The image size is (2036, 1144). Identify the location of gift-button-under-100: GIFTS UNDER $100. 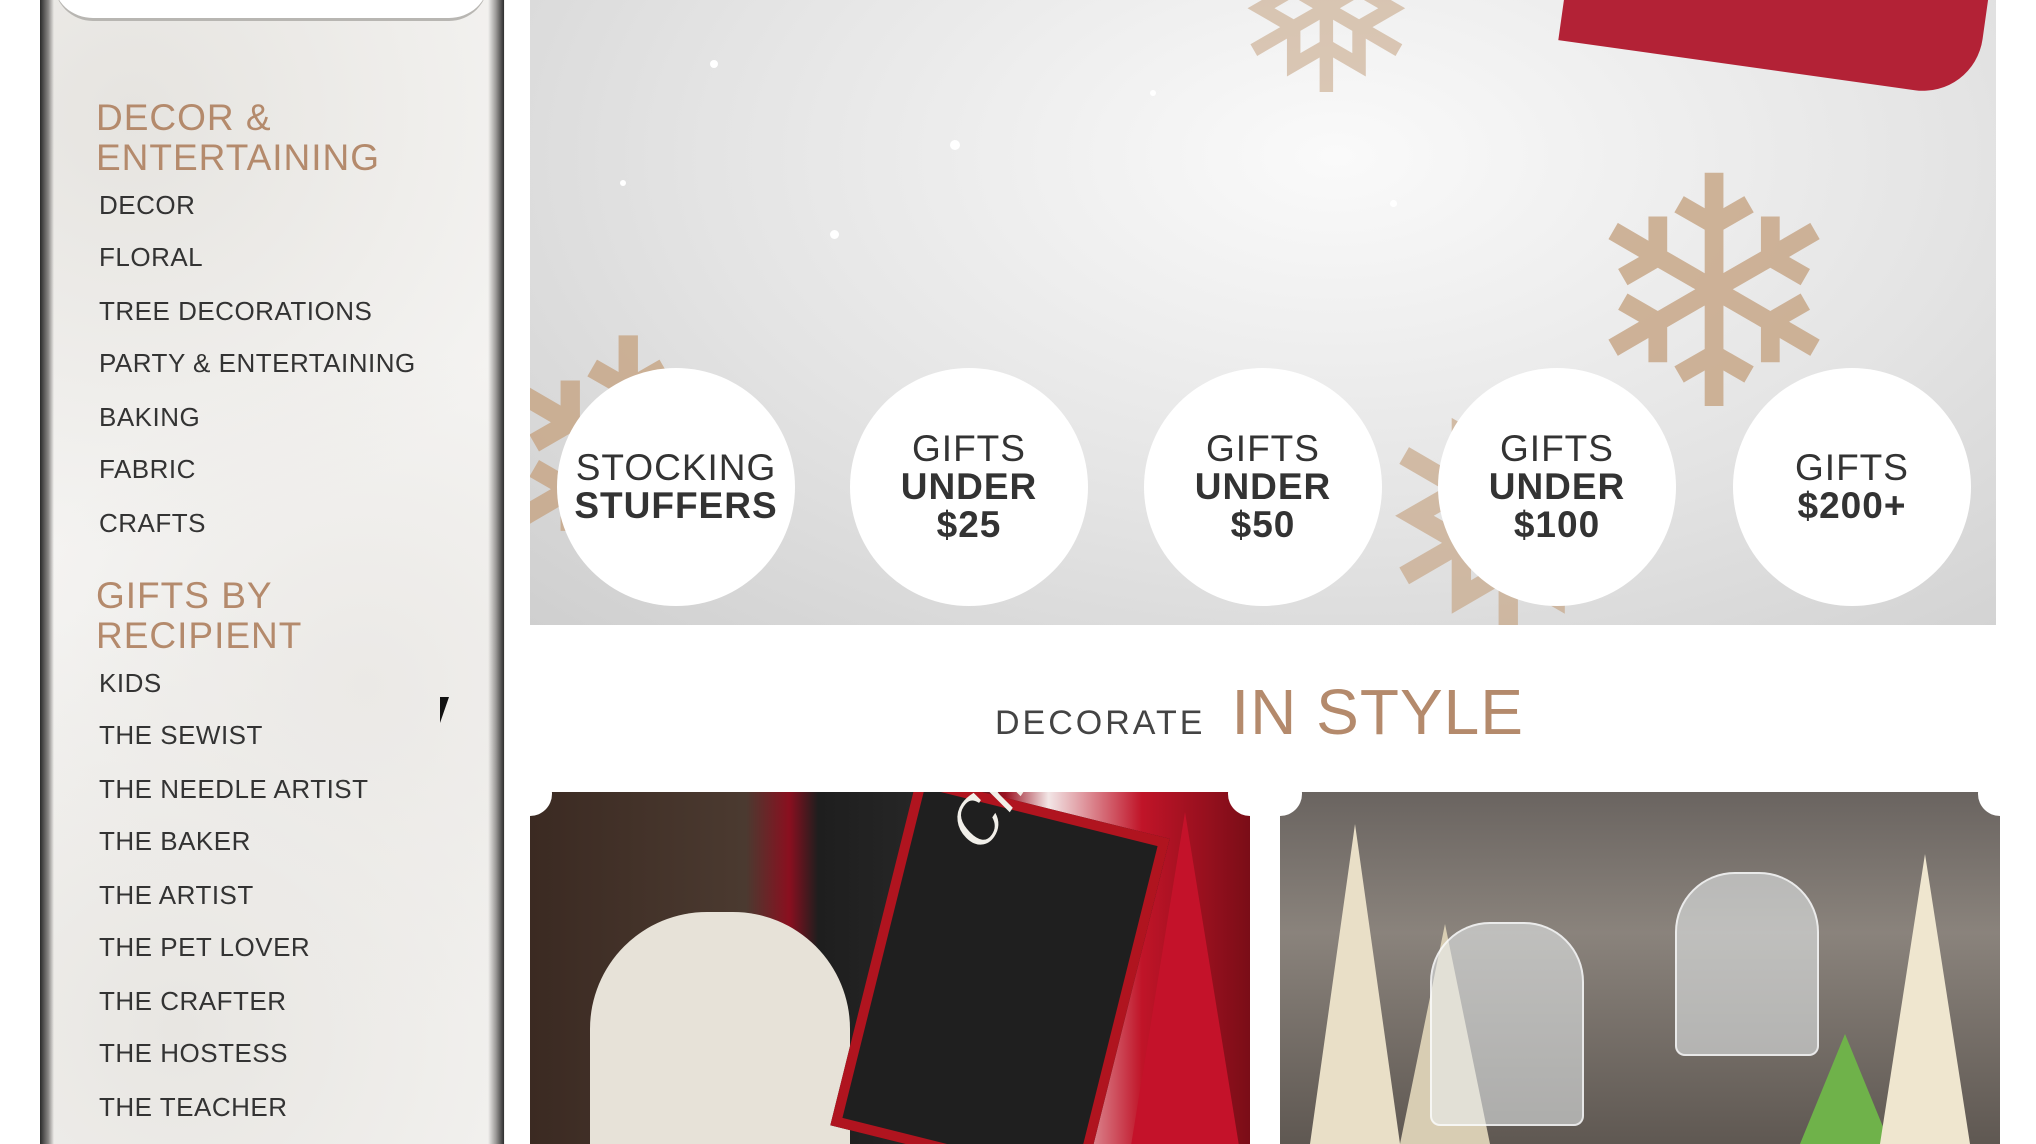
(1557, 487).